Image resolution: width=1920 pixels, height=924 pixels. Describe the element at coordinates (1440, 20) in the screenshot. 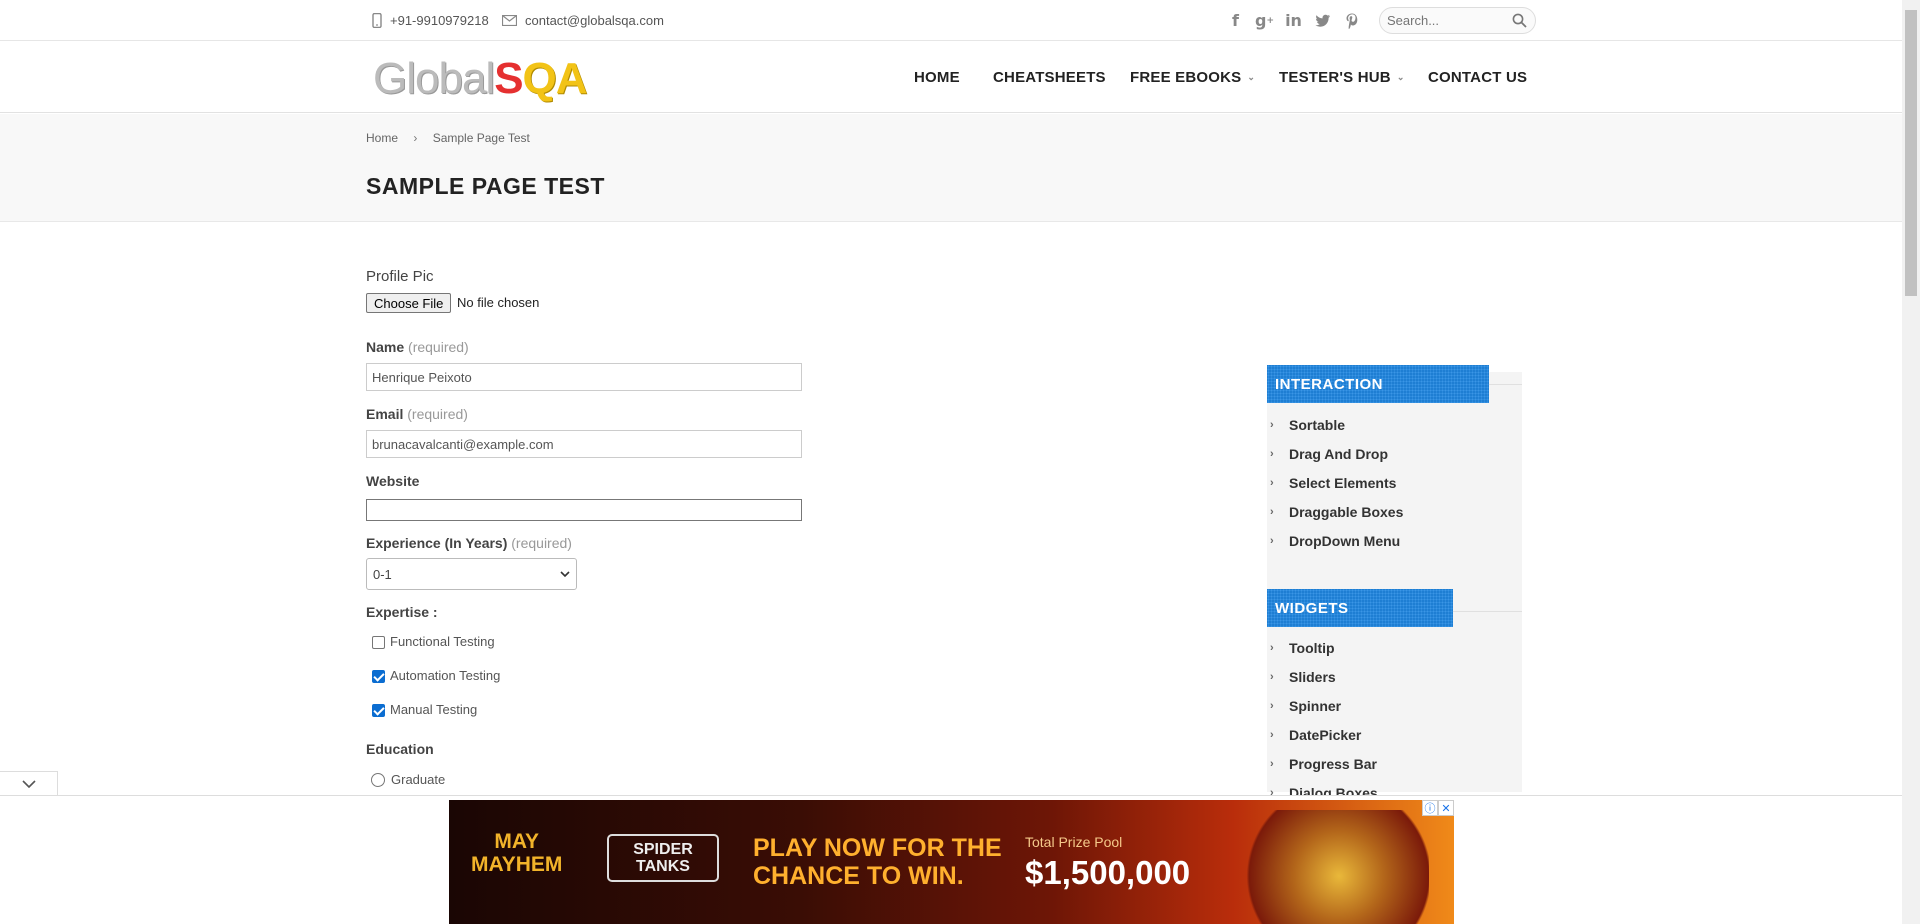

I see `search-input` at that location.